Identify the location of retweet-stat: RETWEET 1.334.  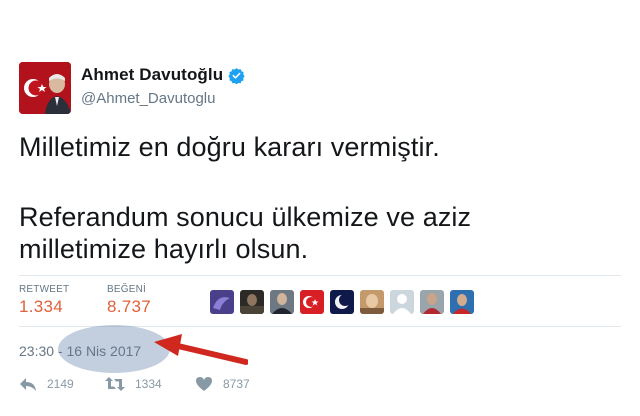
(44, 300).